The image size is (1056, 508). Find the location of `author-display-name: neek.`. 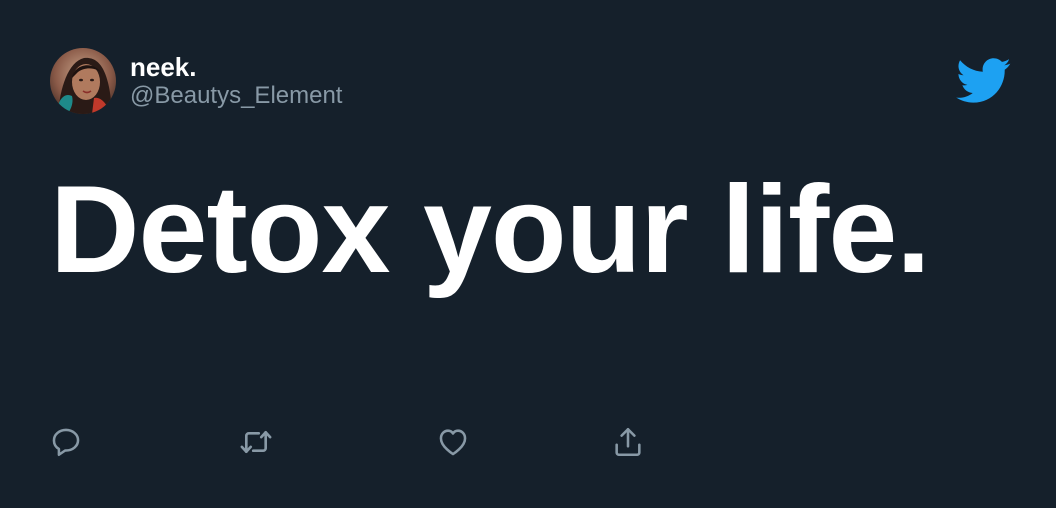

author-display-name: neek. is located at coordinates (163, 67).